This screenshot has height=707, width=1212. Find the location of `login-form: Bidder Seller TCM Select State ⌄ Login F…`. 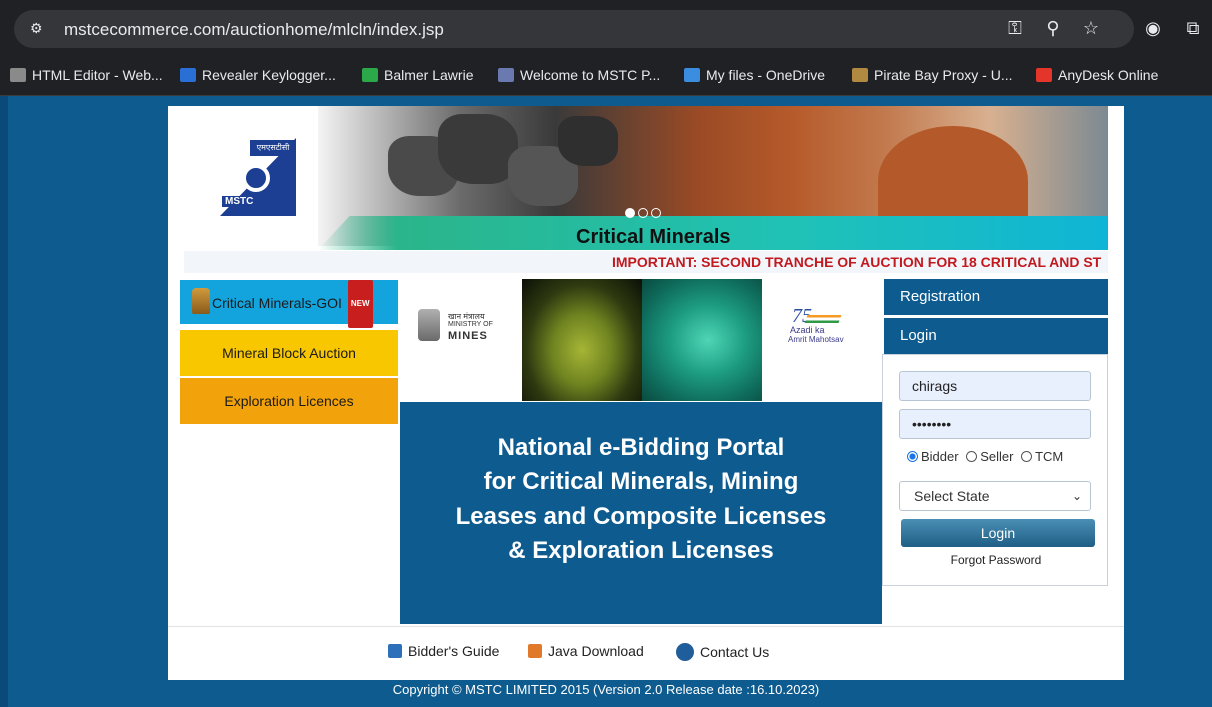

login-form: Bidder Seller TCM Select State ⌄ Login F… is located at coordinates (995, 470).